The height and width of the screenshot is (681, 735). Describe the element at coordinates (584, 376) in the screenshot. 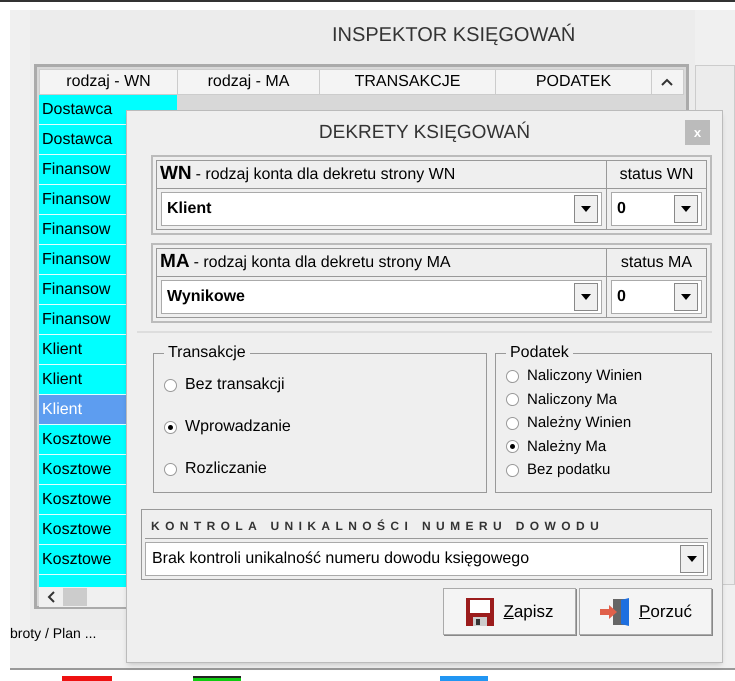

I see `radio-label: Naliczony Winien` at that location.